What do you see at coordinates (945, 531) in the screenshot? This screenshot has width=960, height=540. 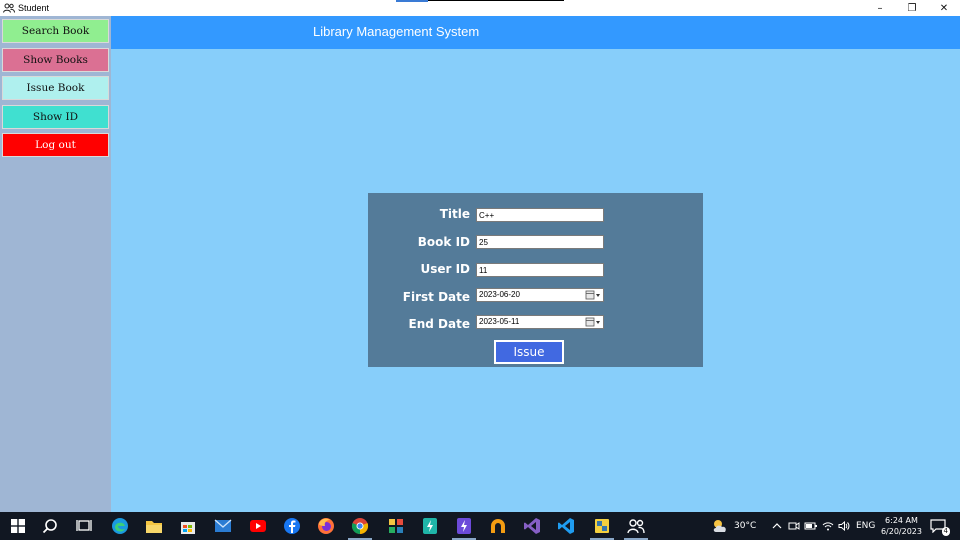 I see `notification-count-badge: 4` at bounding box center [945, 531].